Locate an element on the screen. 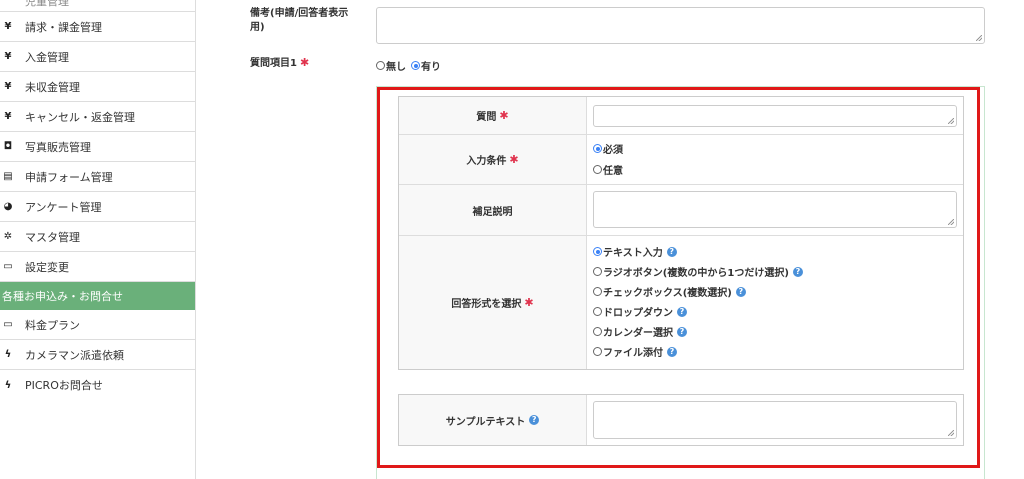 This screenshot has height=479, width=1024. sidebar-item-label: 写真販売管理 is located at coordinates (58, 147).